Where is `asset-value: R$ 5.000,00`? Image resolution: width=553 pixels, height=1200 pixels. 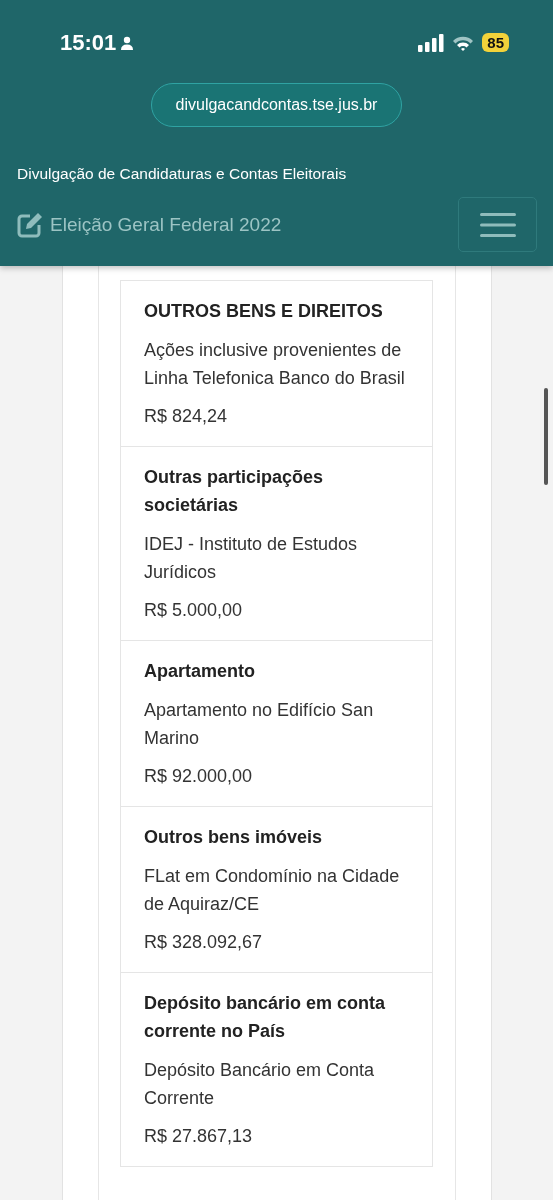
asset-value: R$ 5.000,00 is located at coordinates (194, 610).